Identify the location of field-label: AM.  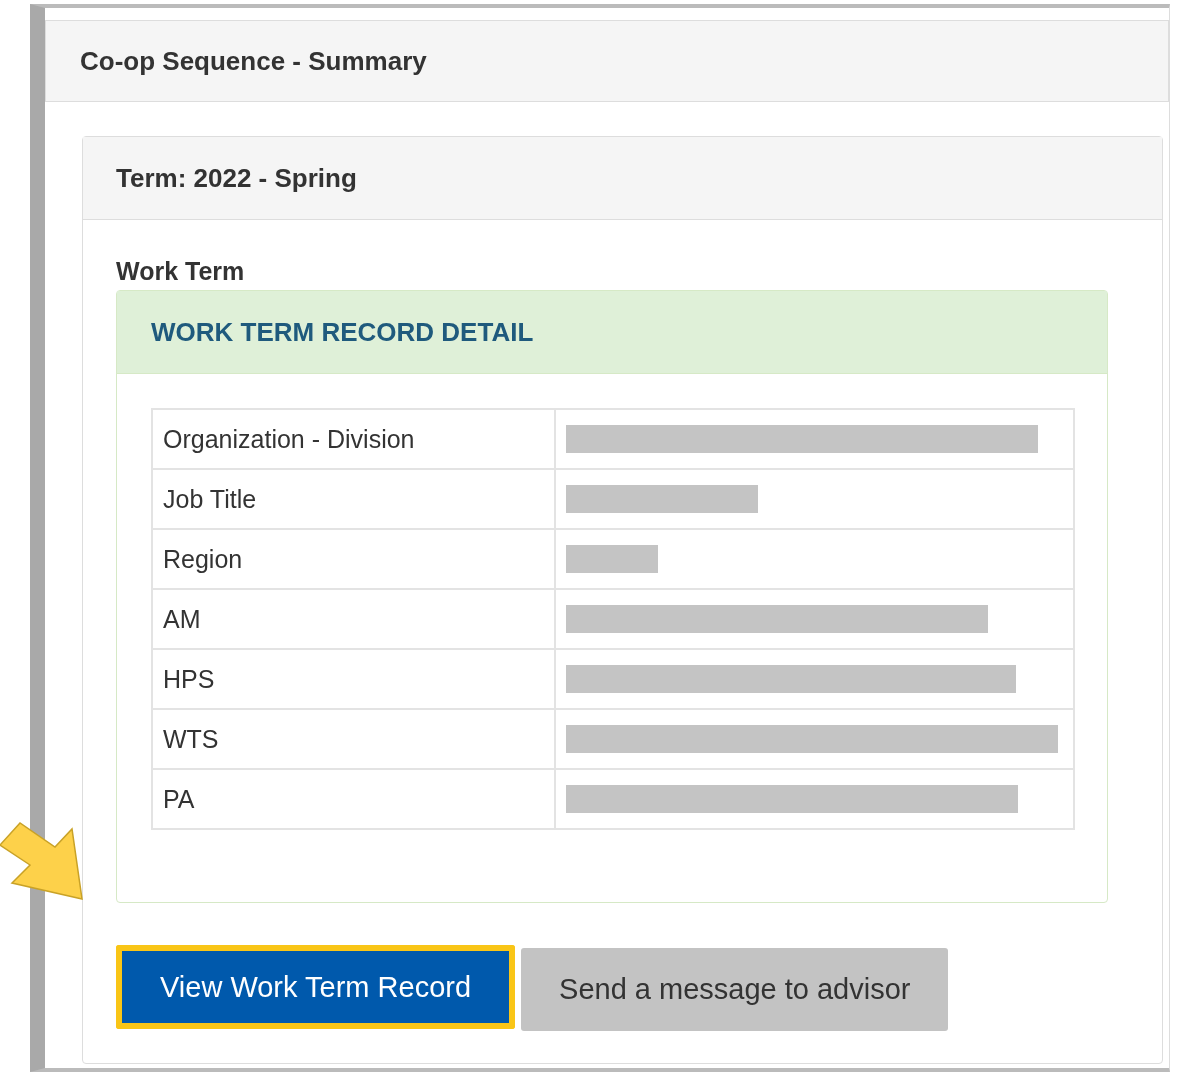
(353, 619).